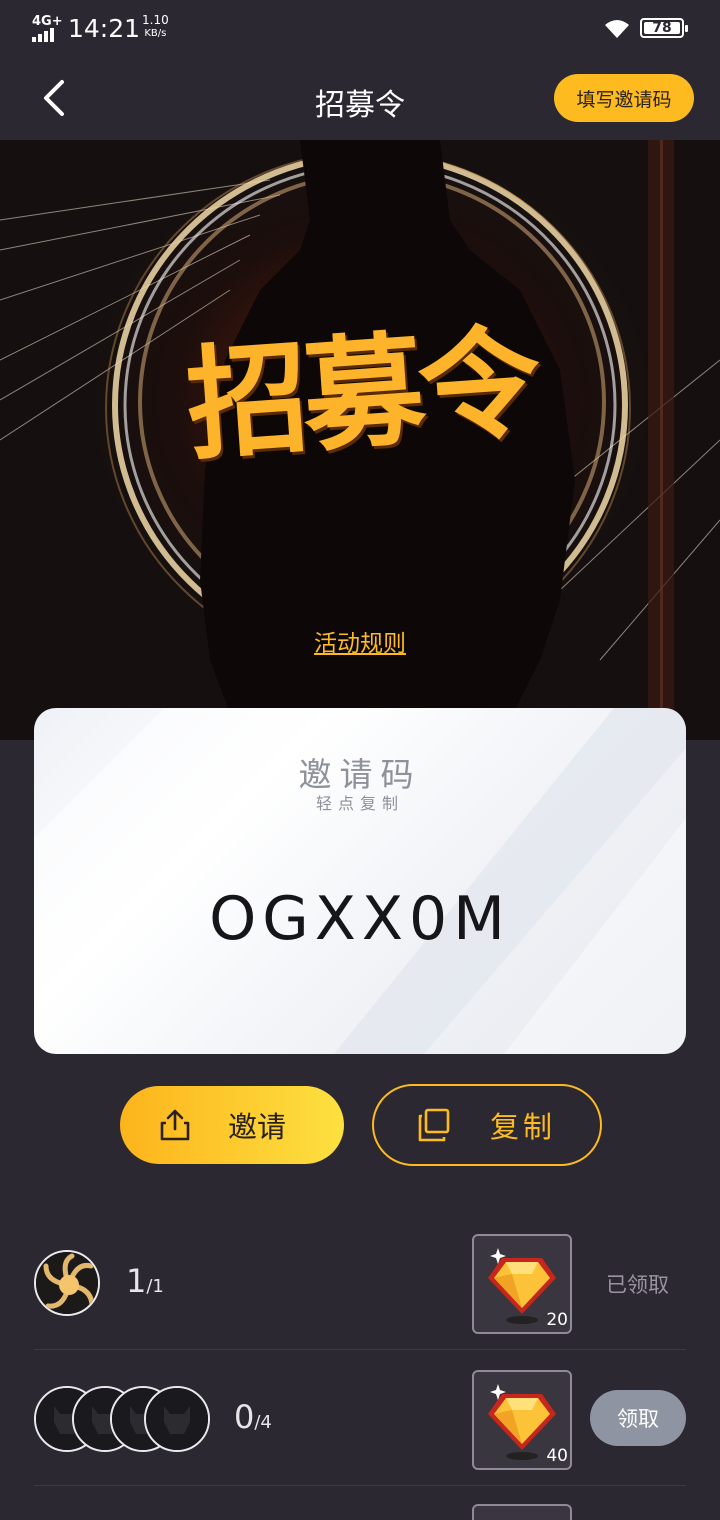 The width and height of the screenshot is (720, 1520). Describe the element at coordinates (155, 1286) in the screenshot. I see `invite-count-total: /1` at that location.